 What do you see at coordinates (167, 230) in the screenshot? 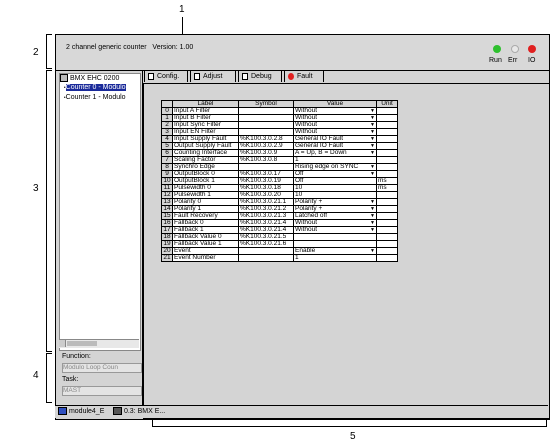
I see `row-index: 17` at bounding box center [167, 230].